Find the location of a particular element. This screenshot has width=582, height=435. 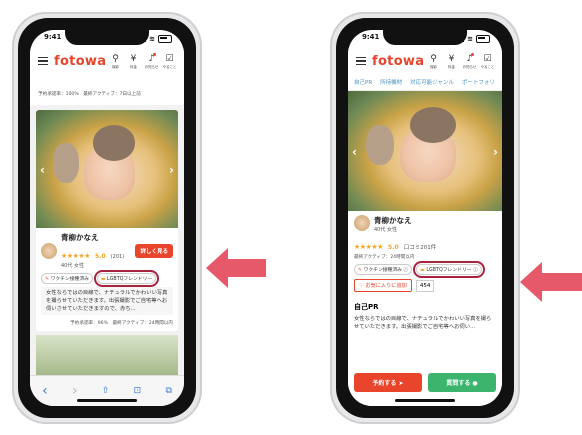

vaccine-tag: ✎ ワクチン接種済み ⓘ is located at coordinates (383, 269).